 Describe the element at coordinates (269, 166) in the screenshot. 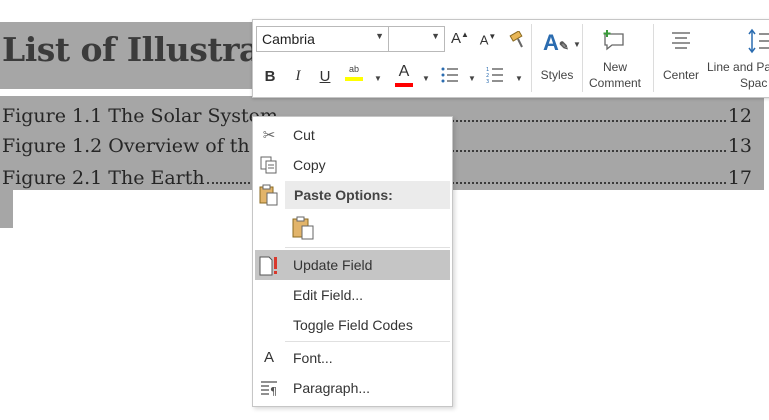

I see `copy-icon` at that location.